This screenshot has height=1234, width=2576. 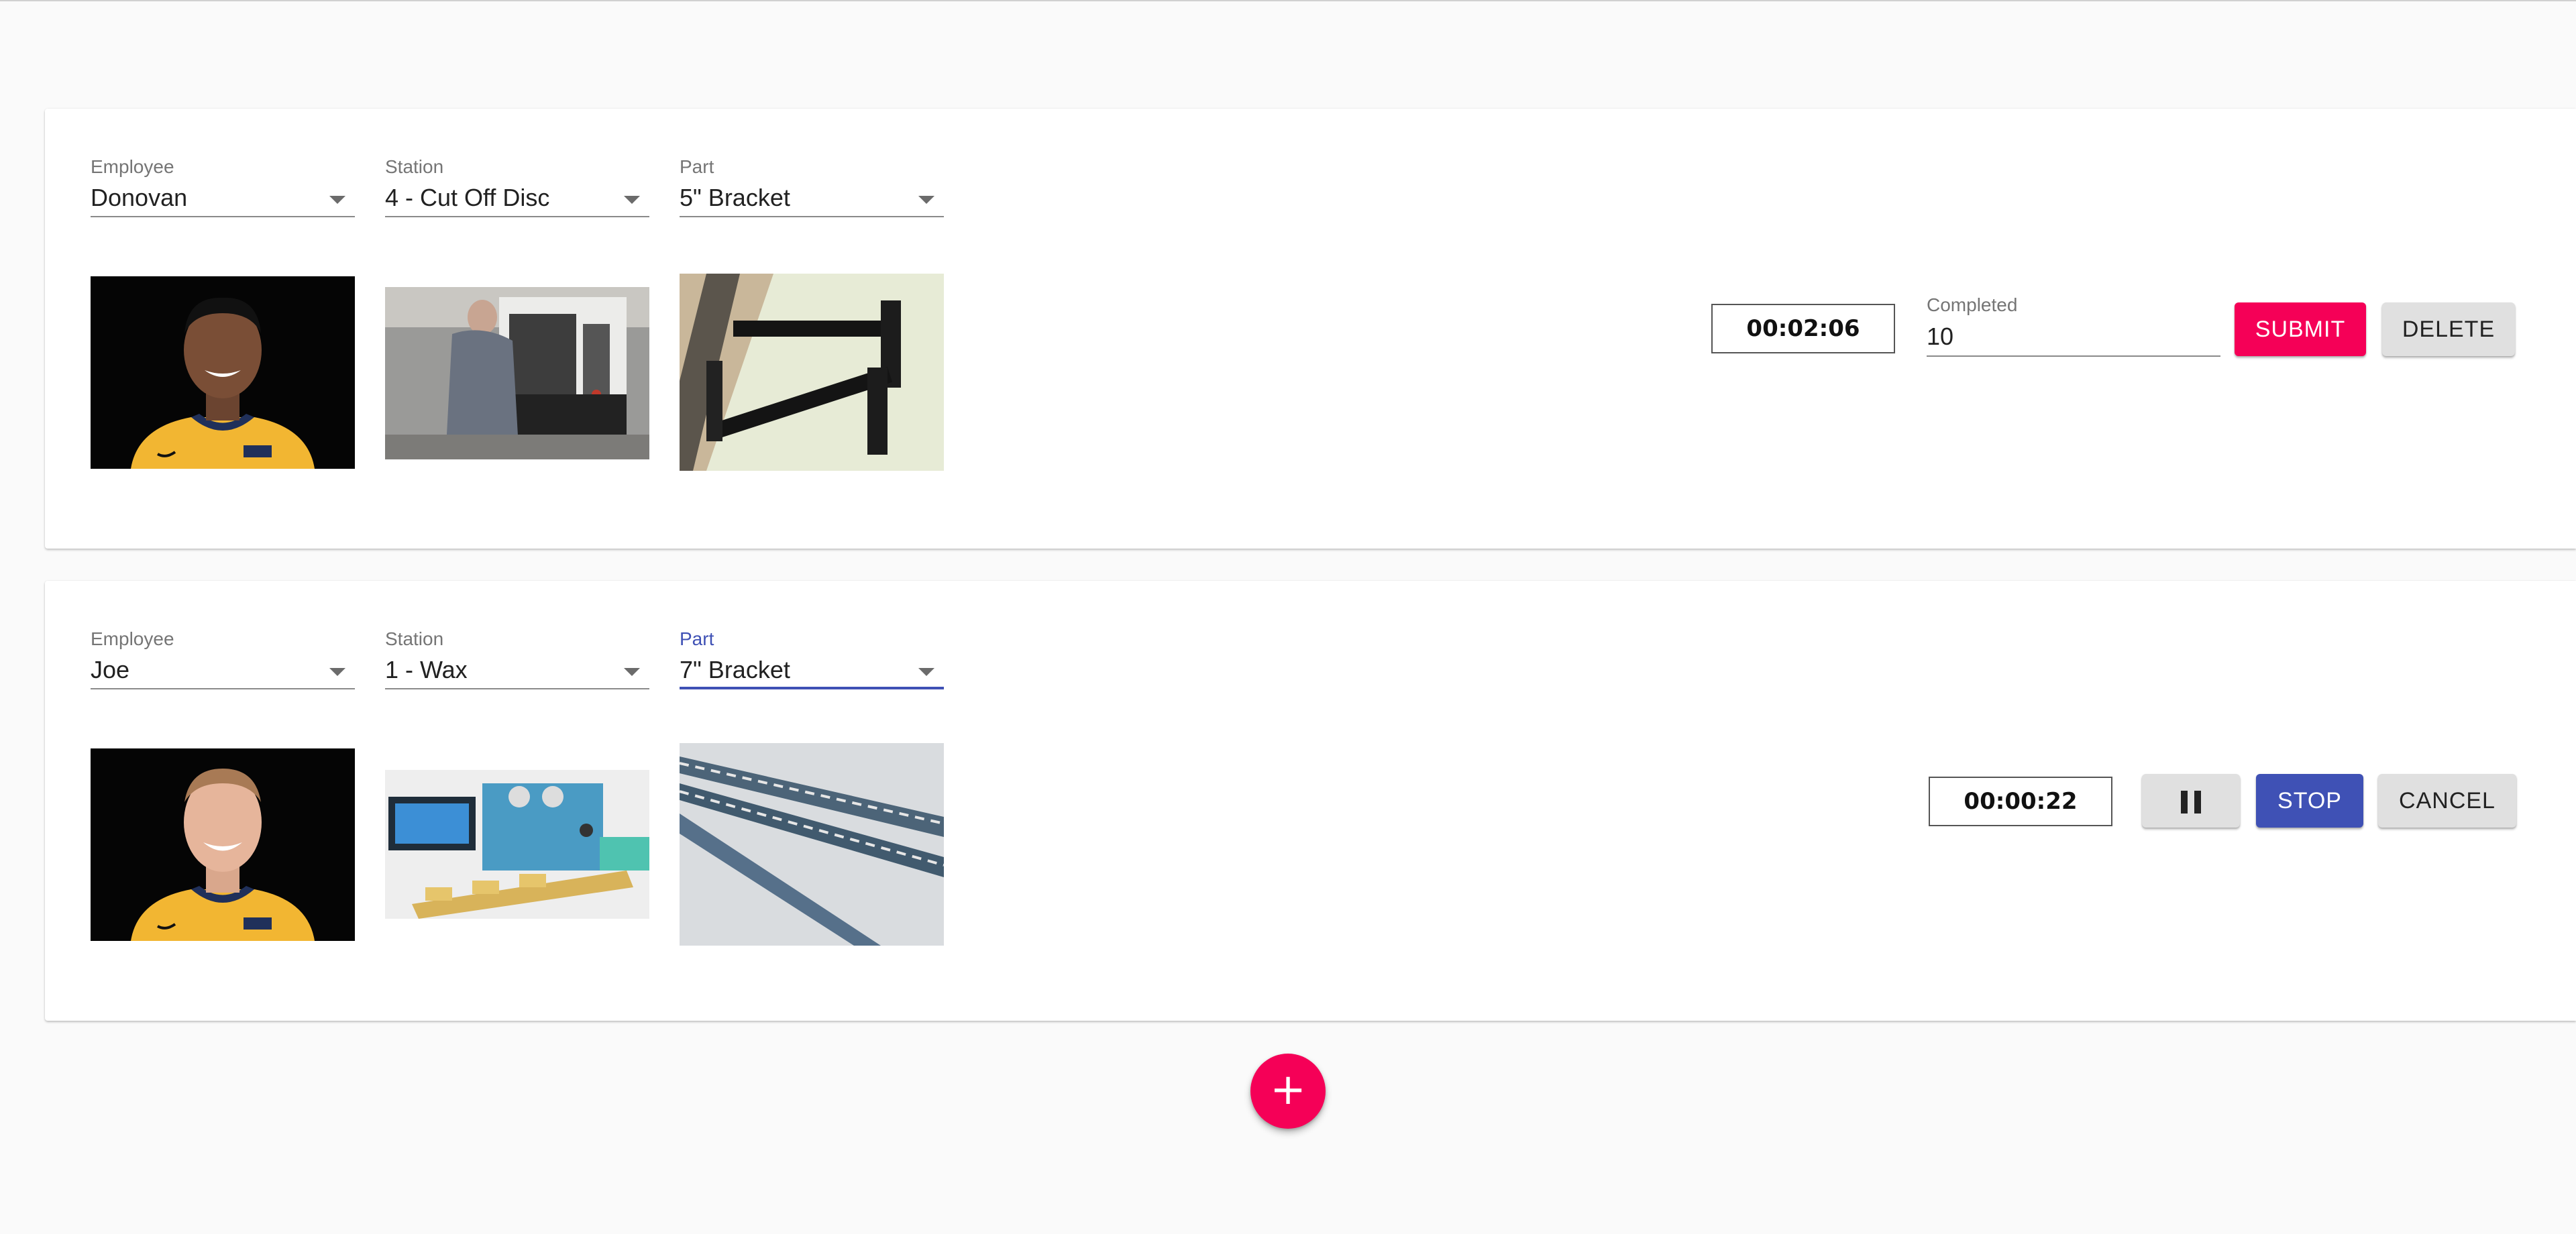 I want to click on station-select: Station 1 - Wax, so click(x=517, y=658).